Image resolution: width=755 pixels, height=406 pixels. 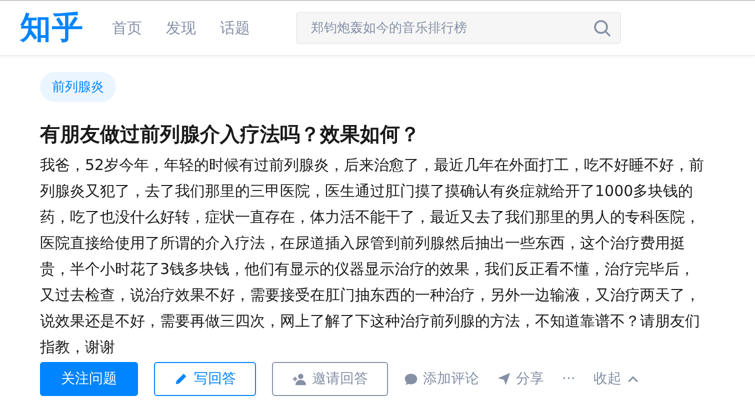 What do you see at coordinates (520, 379) in the screenshot?
I see `share-link: 分享` at bounding box center [520, 379].